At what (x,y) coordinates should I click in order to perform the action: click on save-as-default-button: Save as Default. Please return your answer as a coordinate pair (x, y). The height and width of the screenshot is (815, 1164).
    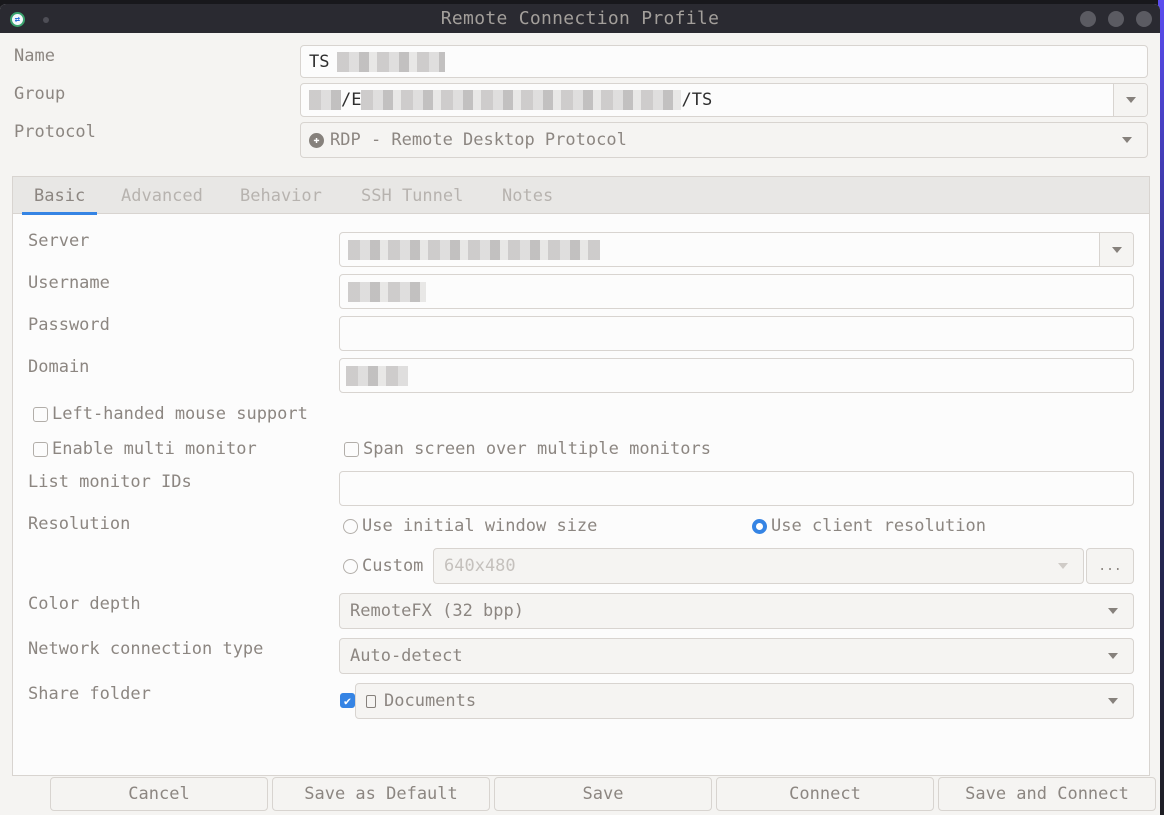
    Looking at the image, I should click on (381, 794).